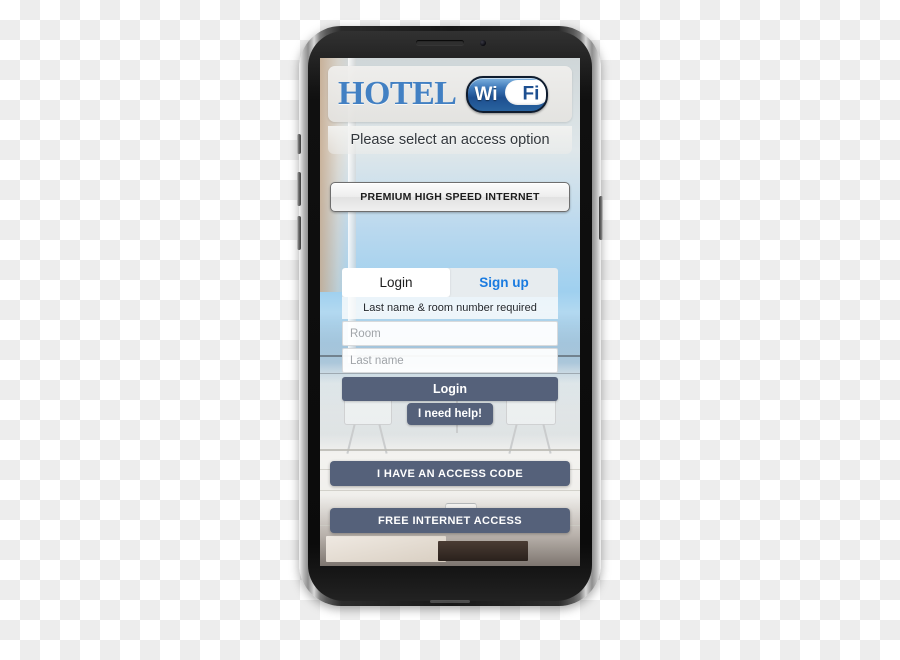 The width and height of the screenshot is (900, 660). What do you see at coordinates (504, 282) in the screenshot?
I see `tab-signup: Sign up` at bounding box center [504, 282].